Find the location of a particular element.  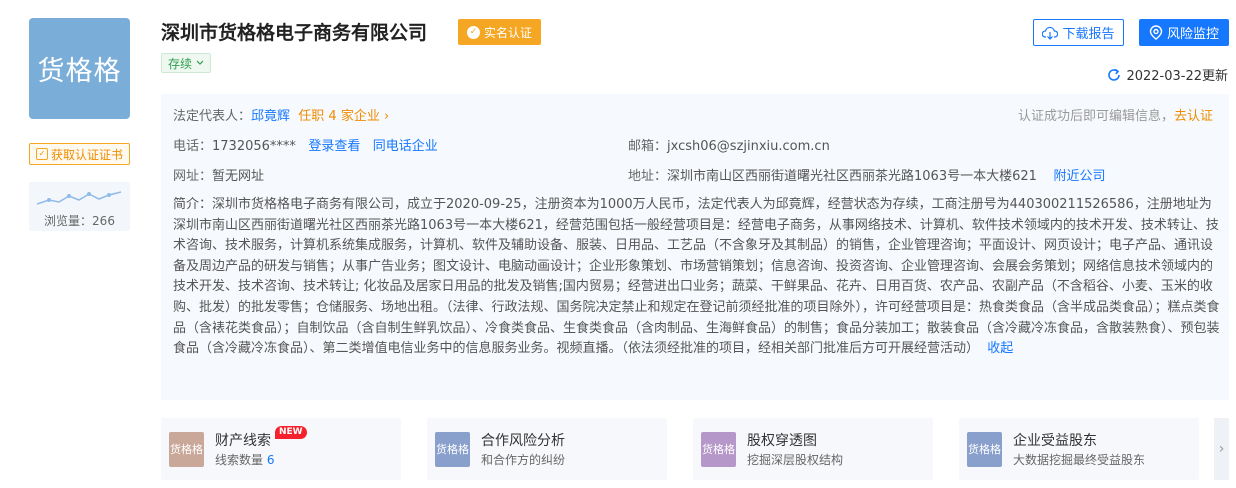

card-property-clues: 货格格 财产线索 NEW 线索数量 6 is located at coordinates (281, 449).